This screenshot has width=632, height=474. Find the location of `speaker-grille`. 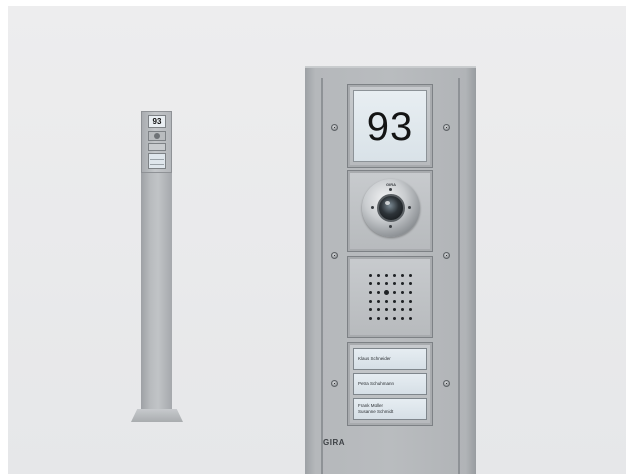

speaker-grille is located at coordinates (390, 297).